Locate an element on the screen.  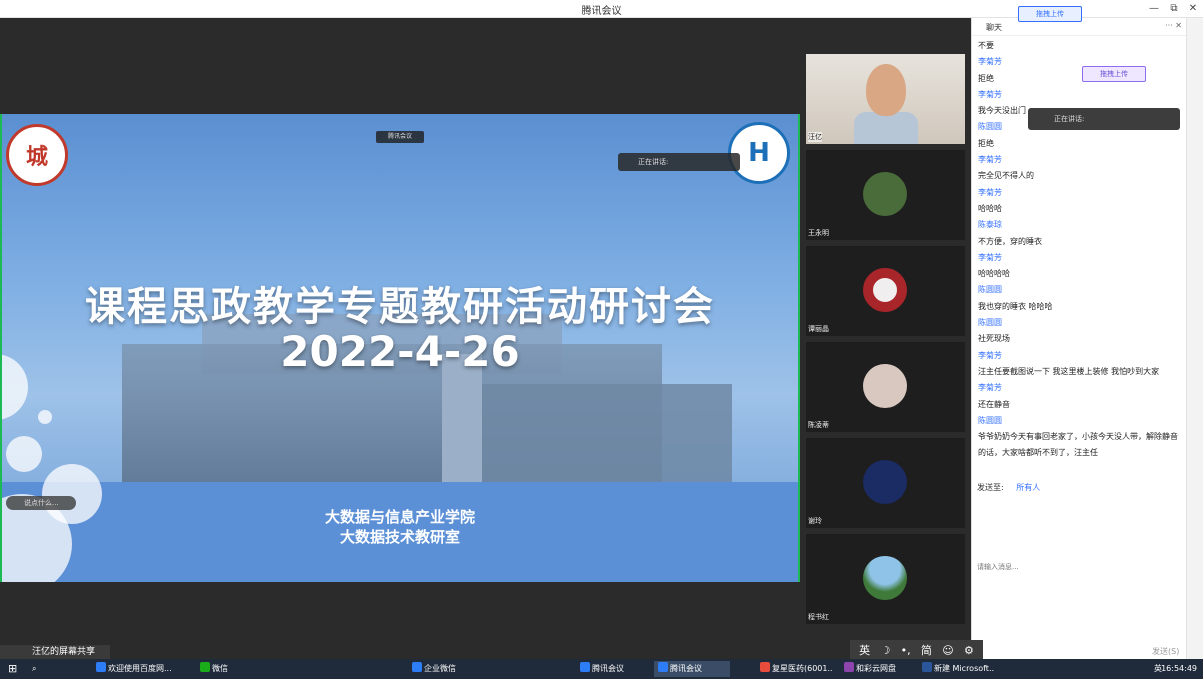
chat-message-text: 社死现场 is located at coordinates (994, 339).